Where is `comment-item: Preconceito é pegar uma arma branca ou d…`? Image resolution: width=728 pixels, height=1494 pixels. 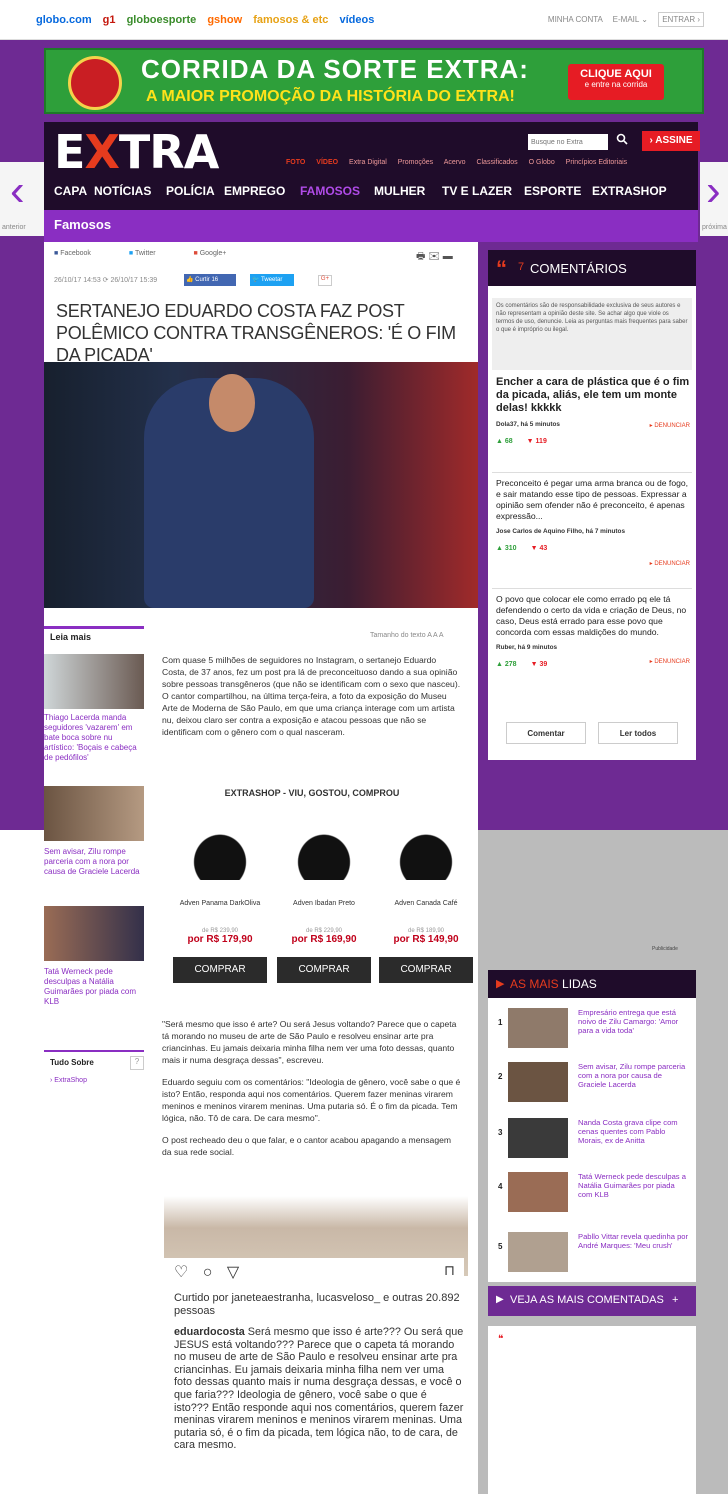 comment-item: Preconceito é pegar uma arma branca ou d… is located at coordinates (594, 522).